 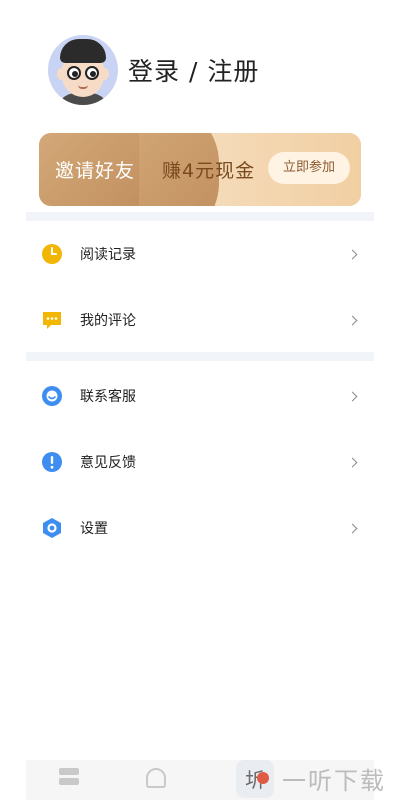 I want to click on menu-item-my-comments: 我的评论, so click(x=200, y=320).